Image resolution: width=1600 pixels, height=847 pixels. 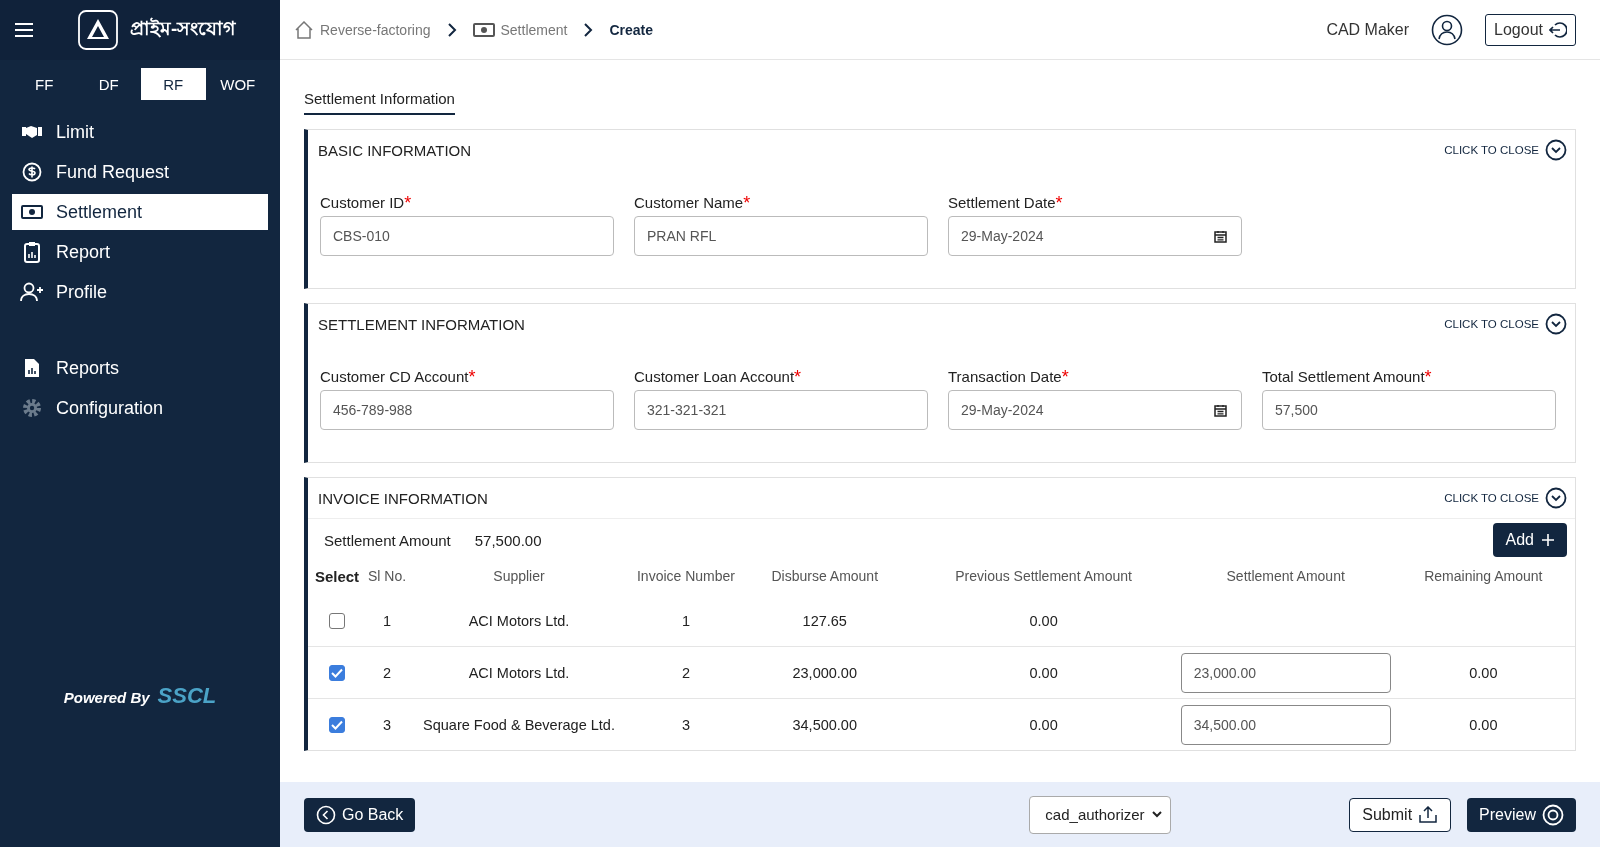 I want to click on column-header: Sl No., so click(x=387, y=576).